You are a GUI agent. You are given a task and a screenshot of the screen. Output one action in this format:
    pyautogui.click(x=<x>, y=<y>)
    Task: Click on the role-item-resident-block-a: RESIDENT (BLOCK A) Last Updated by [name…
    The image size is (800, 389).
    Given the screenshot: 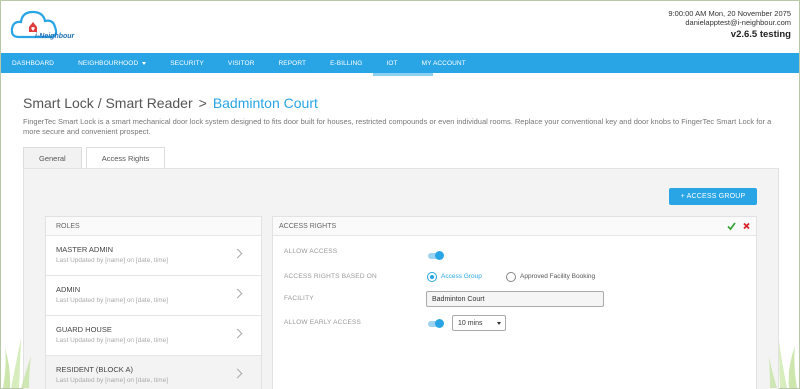 What is the action you would take?
    pyautogui.click(x=153, y=372)
    